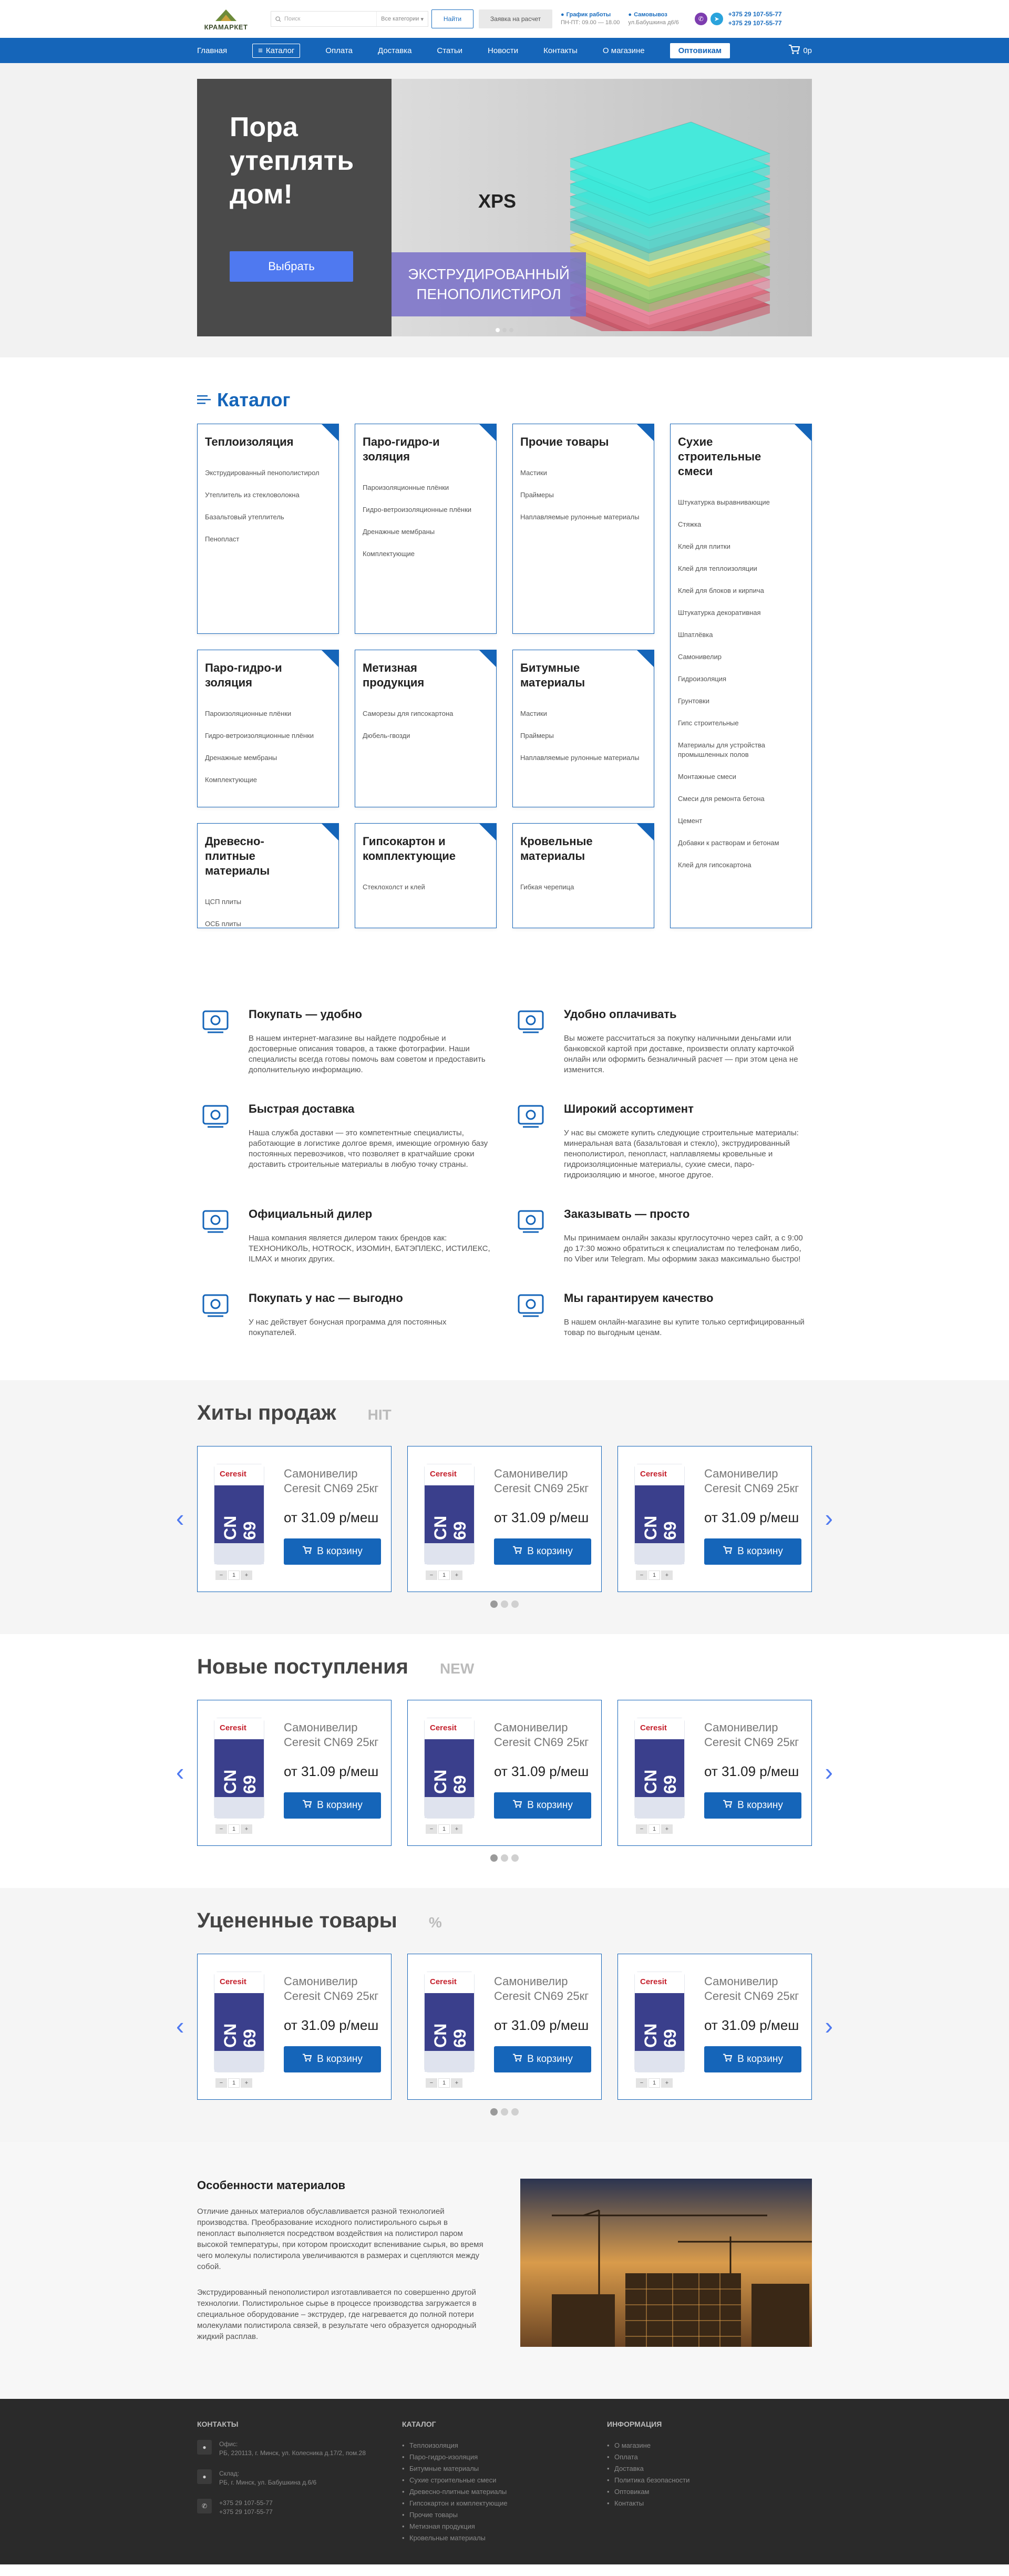  Describe the element at coordinates (730, 457) in the screenshot. I see `catalog-card-title: Сухие строительные смеси` at that location.